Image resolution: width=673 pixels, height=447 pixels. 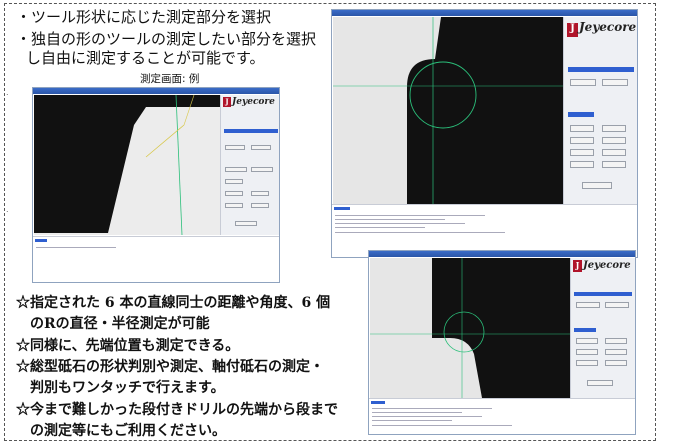 I want to click on intro-line-3: し自由に測定することが可能です。, so click(x=145, y=58).